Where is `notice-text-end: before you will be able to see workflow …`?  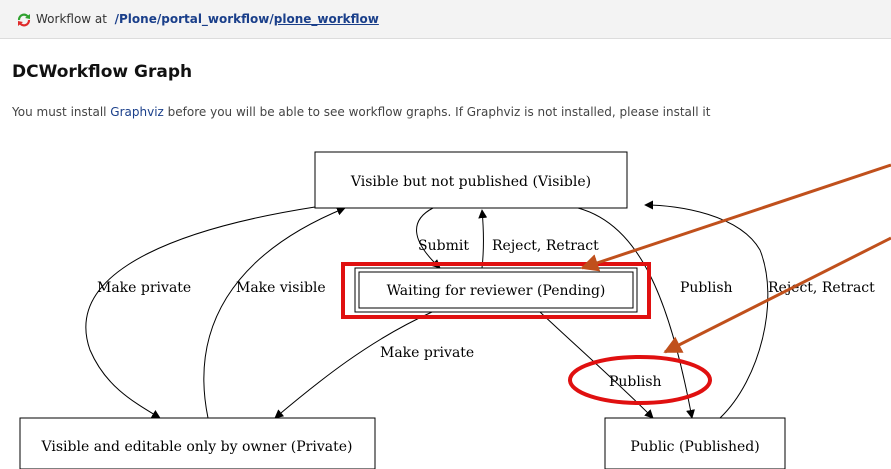 notice-text-end: before you will be able to see workflow … is located at coordinates (437, 112).